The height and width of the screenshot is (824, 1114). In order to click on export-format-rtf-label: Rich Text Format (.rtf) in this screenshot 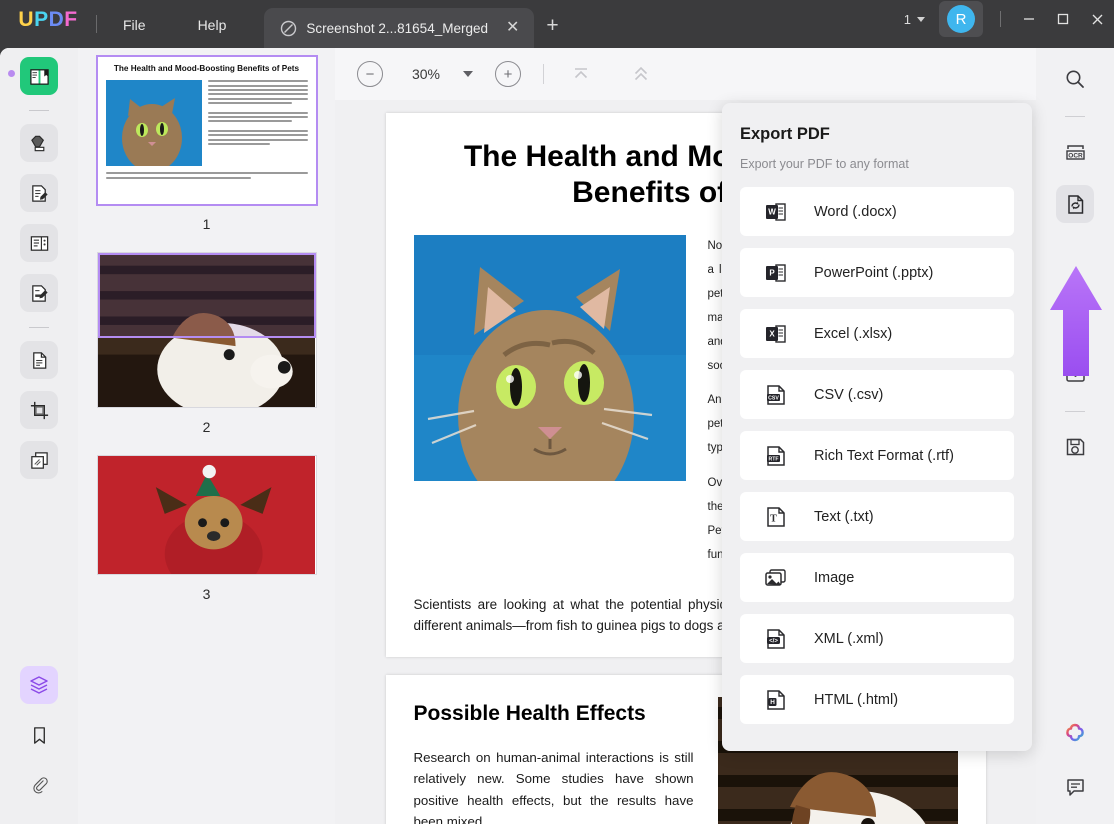, I will do `click(884, 455)`.